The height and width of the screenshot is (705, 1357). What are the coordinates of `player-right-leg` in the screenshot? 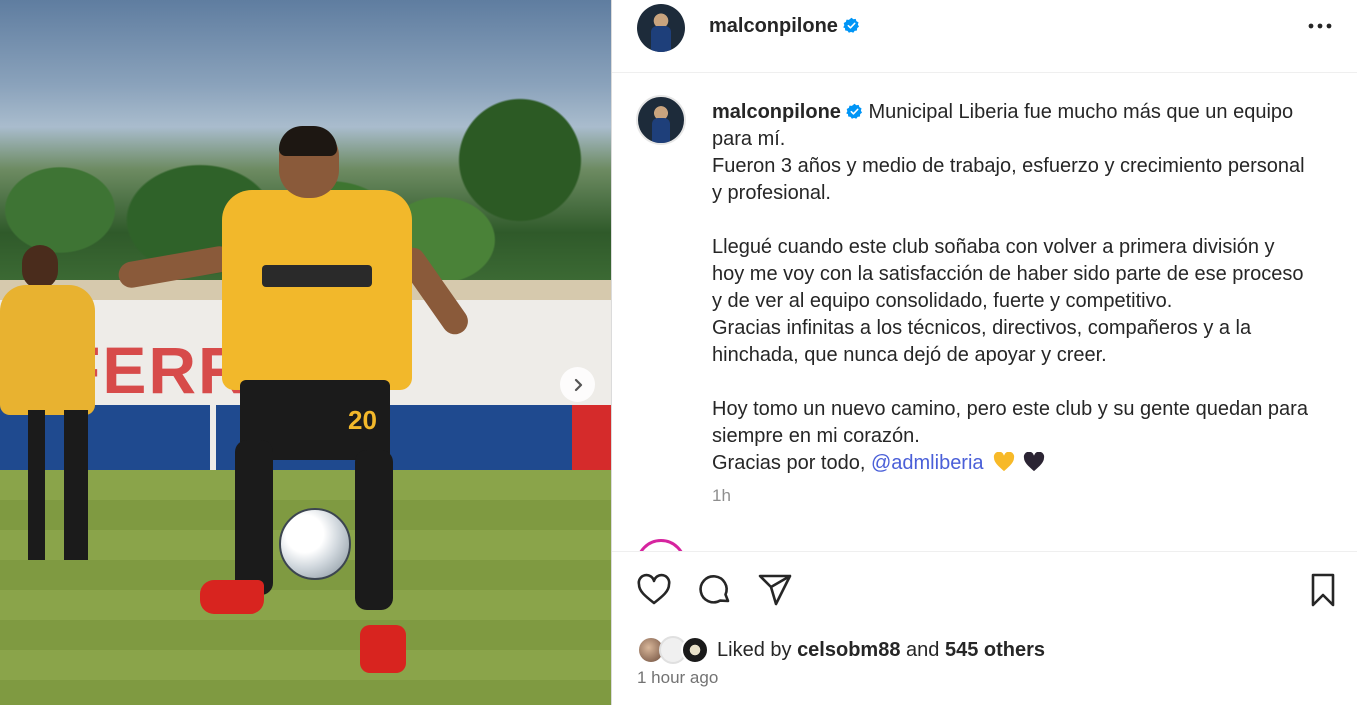 It's located at (374, 530).